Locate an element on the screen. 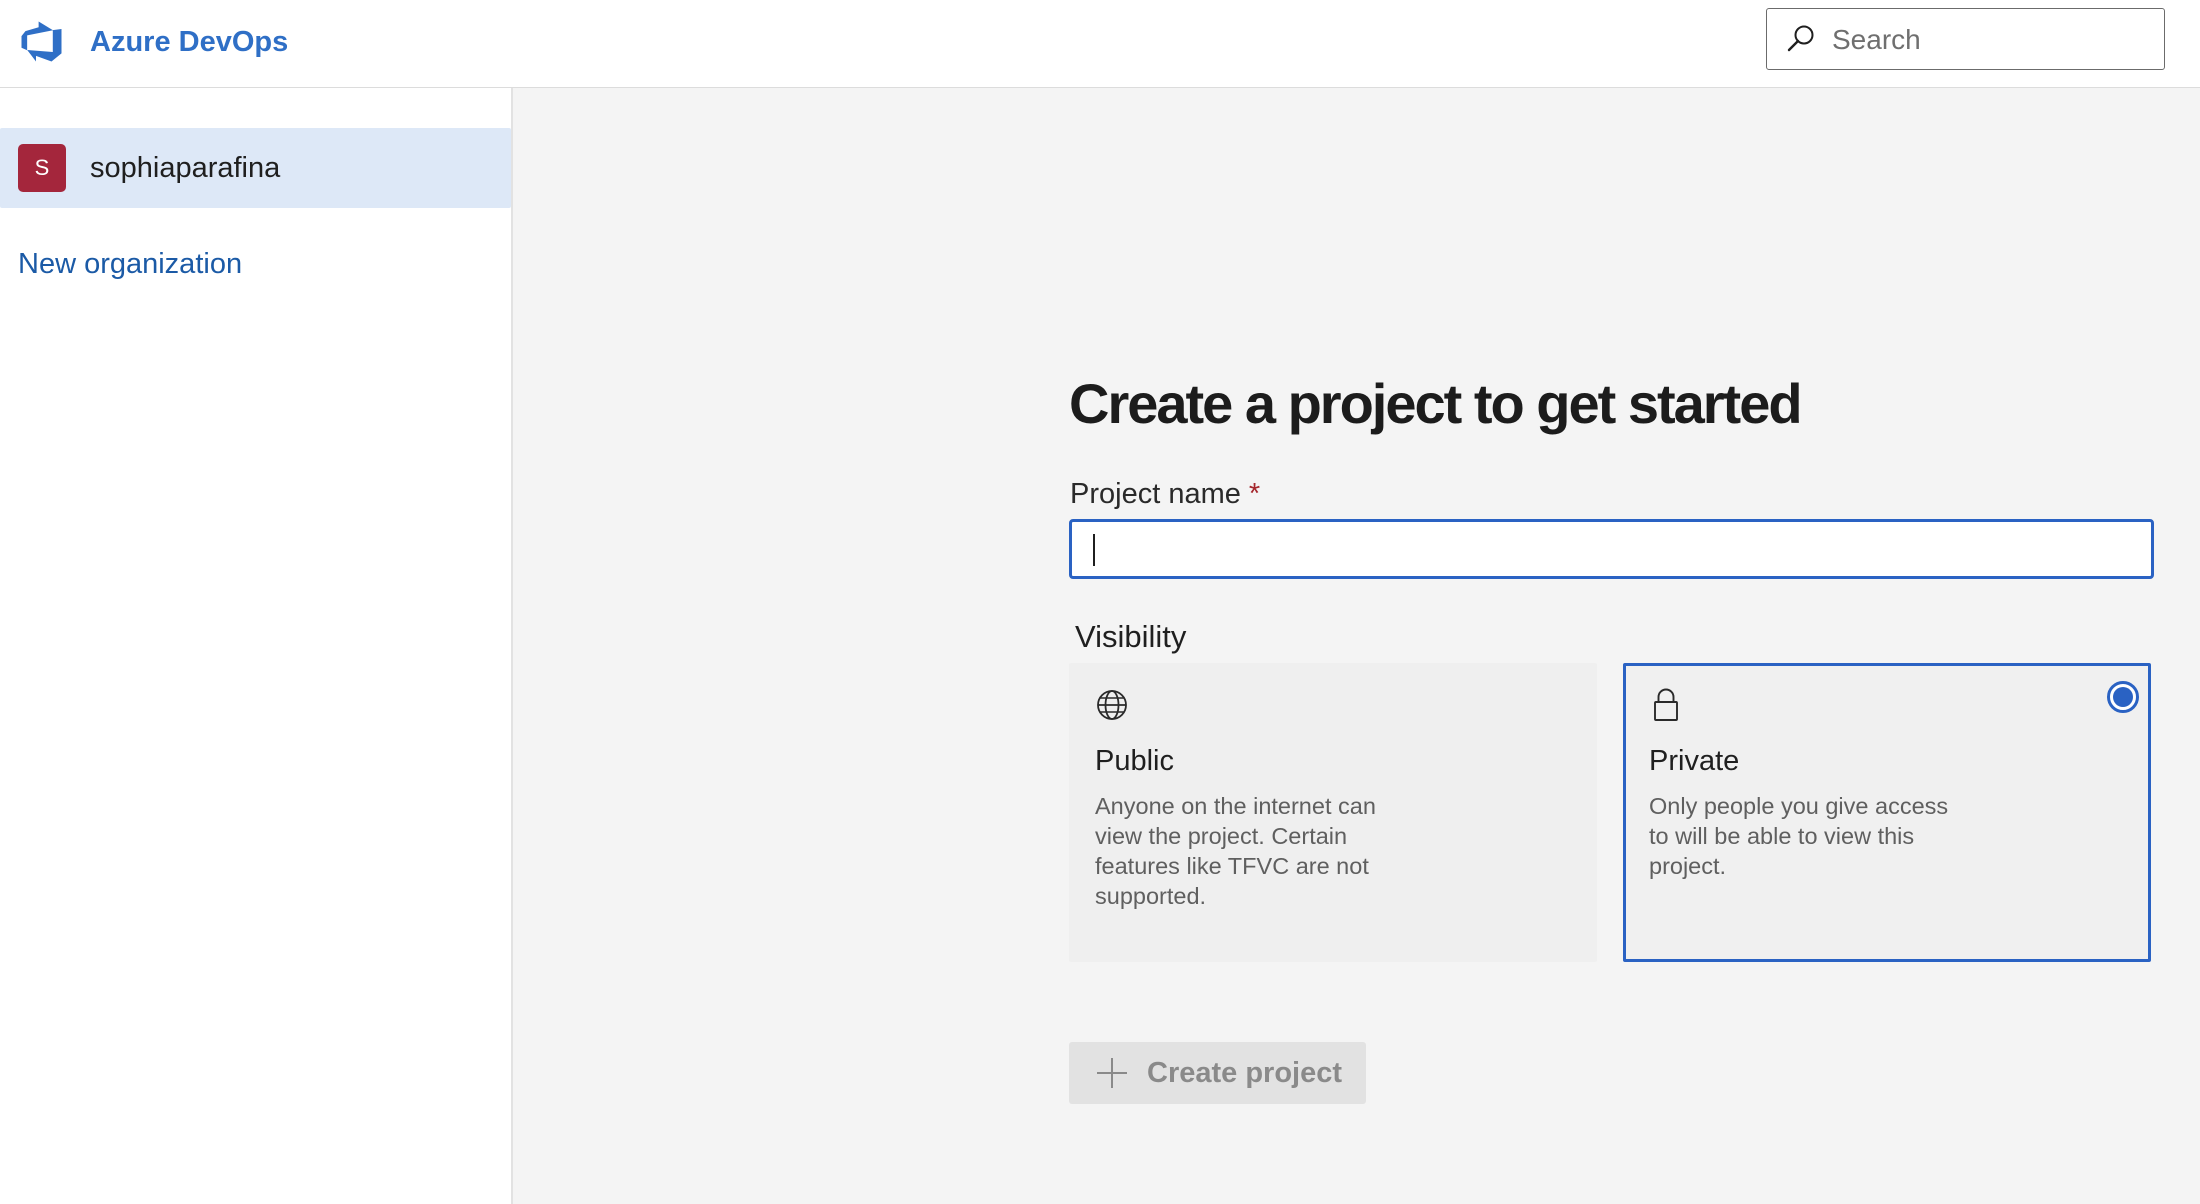  private-option-title: Private is located at coordinates (1694, 761).